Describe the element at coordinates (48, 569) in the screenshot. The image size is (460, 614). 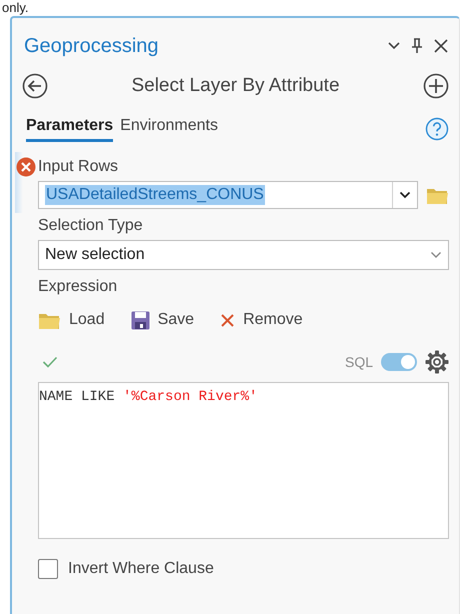
I see `checkbox` at that location.